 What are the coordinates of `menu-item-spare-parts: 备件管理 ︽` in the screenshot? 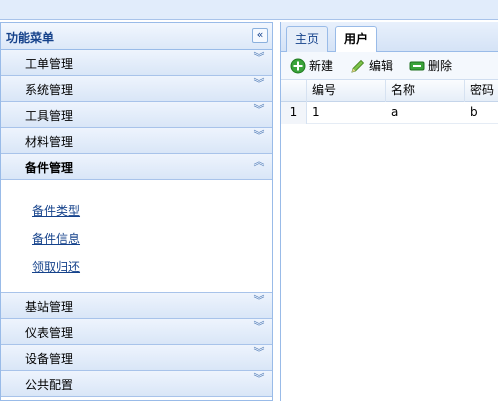 It's located at (136, 167).